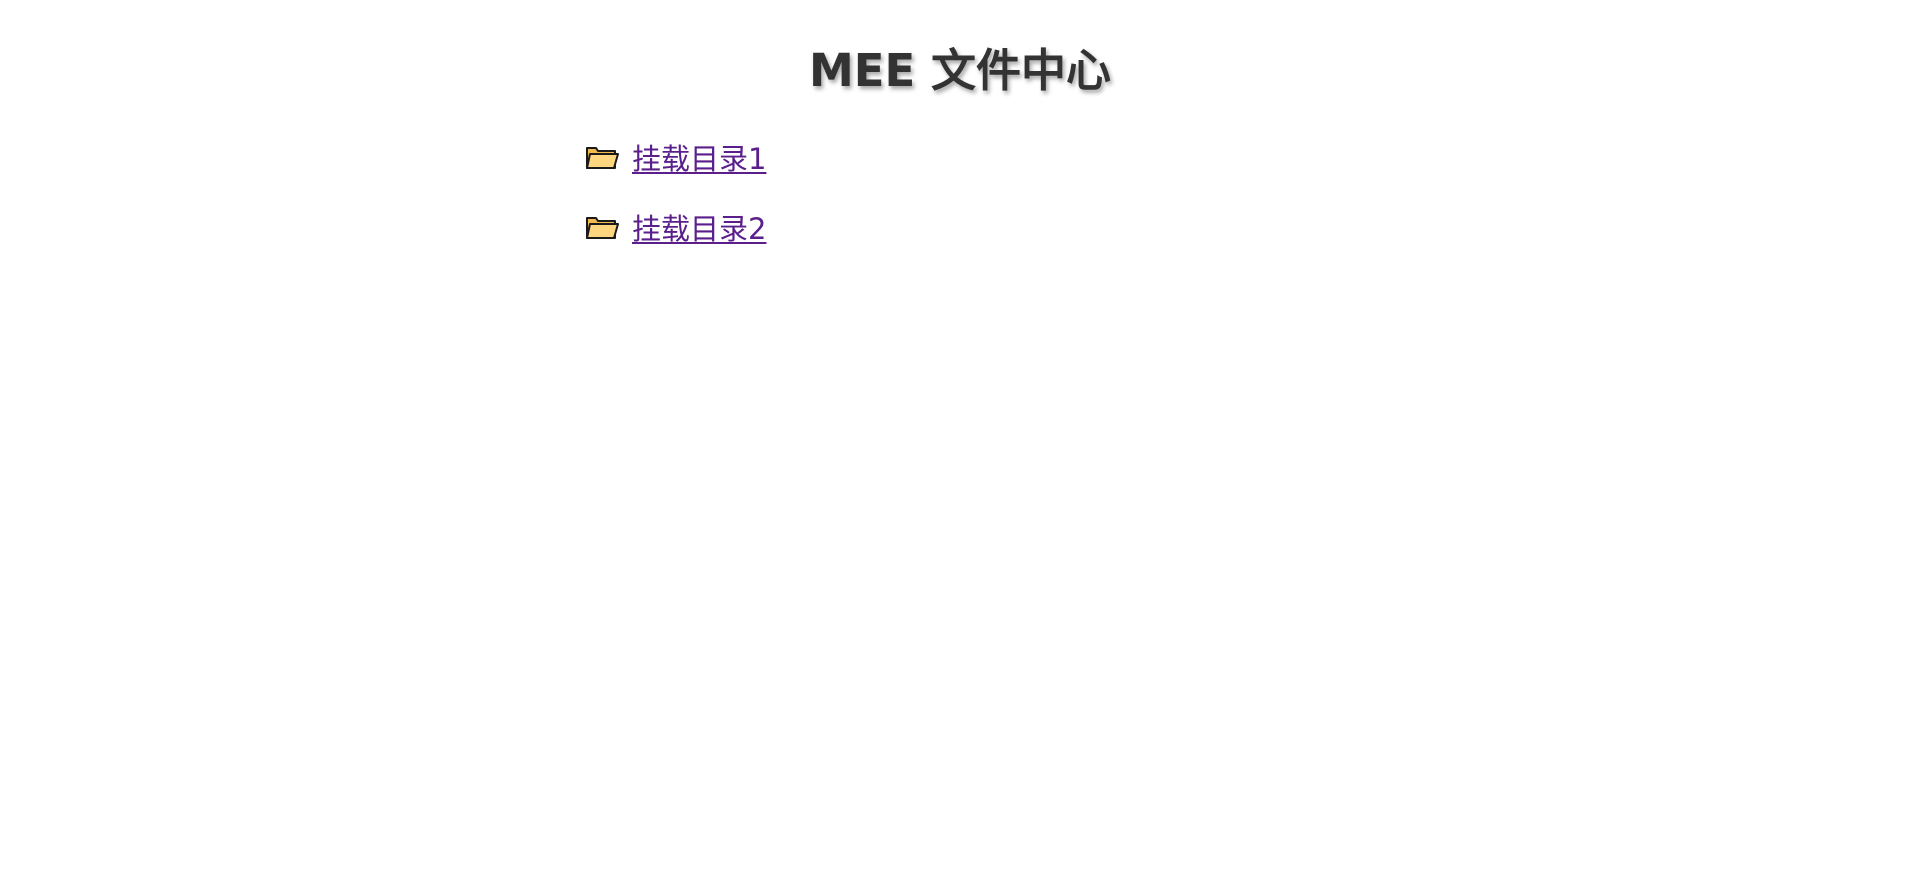 The image size is (1920, 889). What do you see at coordinates (699, 227) in the screenshot?
I see `folder-link-2: 挂载目录2` at bounding box center [699, 227].